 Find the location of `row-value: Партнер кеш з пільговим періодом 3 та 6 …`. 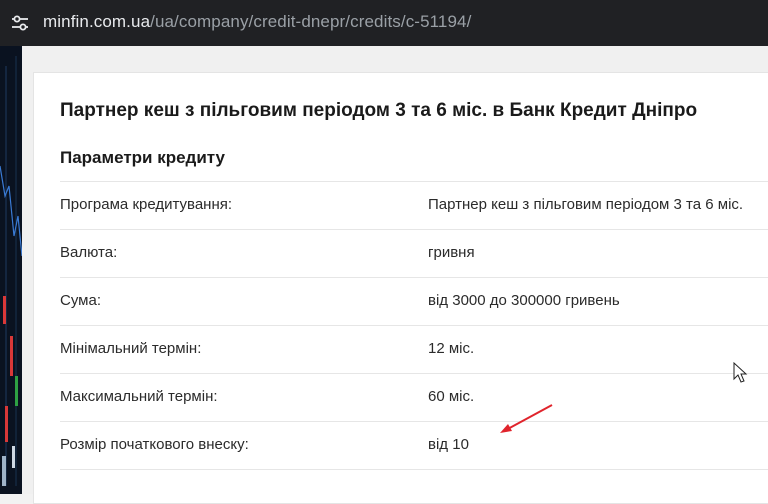

row-value: Партнер кеш з пільговим періодом 3 та 6 … is located at coordinates (586, 204).